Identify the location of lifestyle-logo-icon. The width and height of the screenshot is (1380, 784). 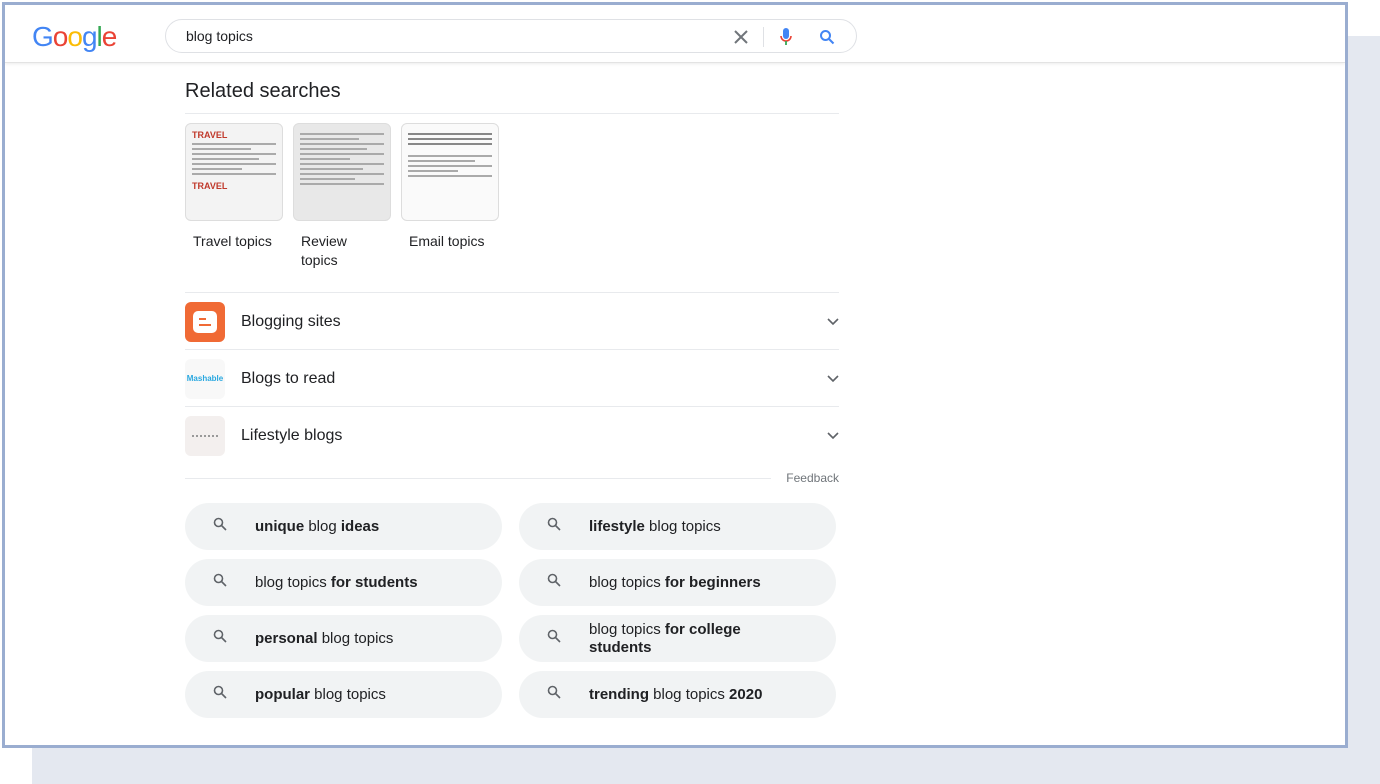
(205, 435).